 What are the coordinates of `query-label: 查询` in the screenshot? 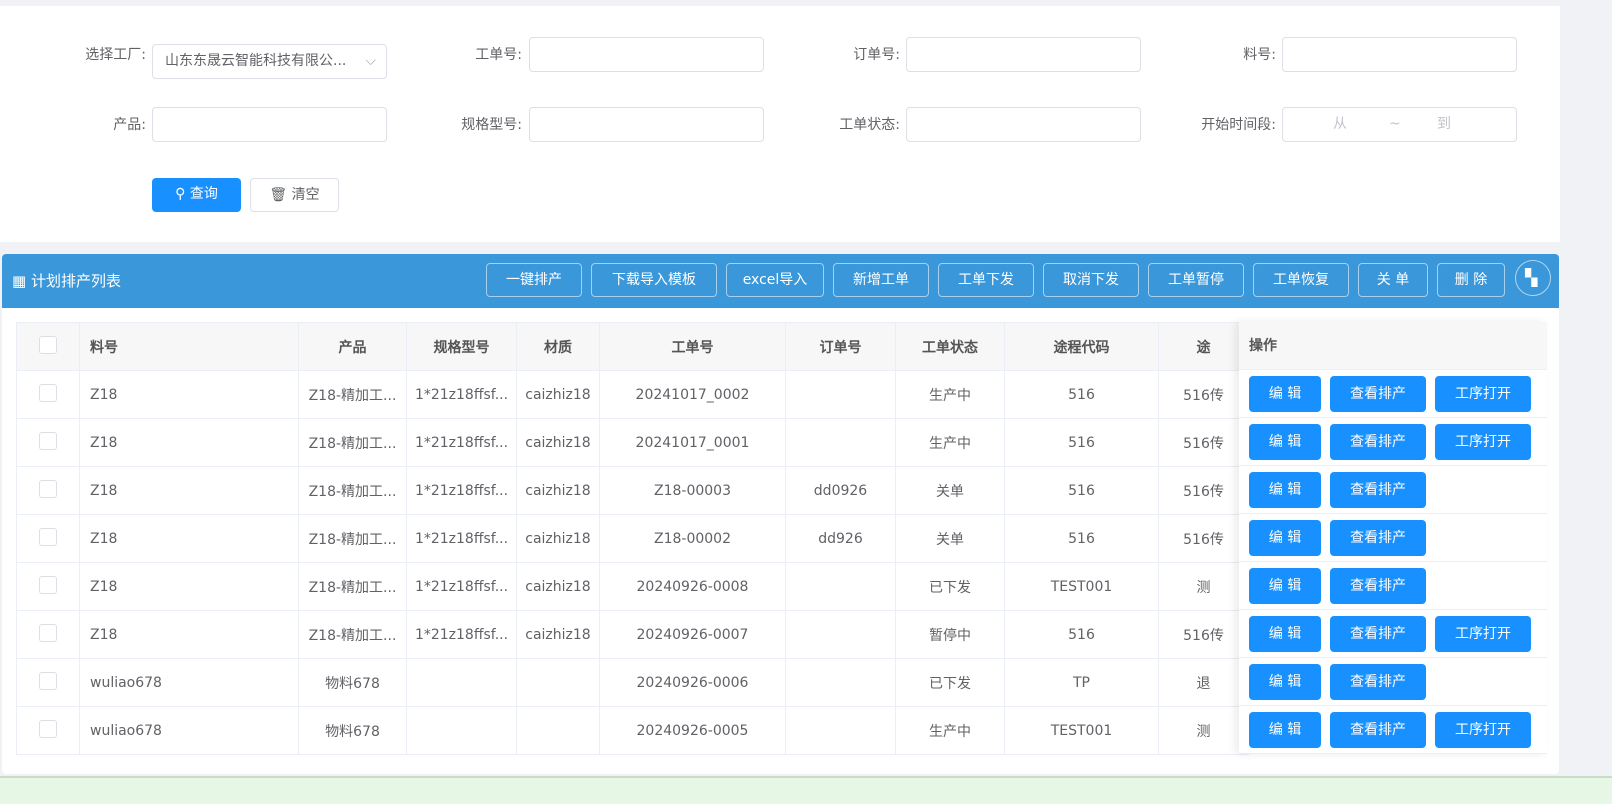 It's located at (203, 194).